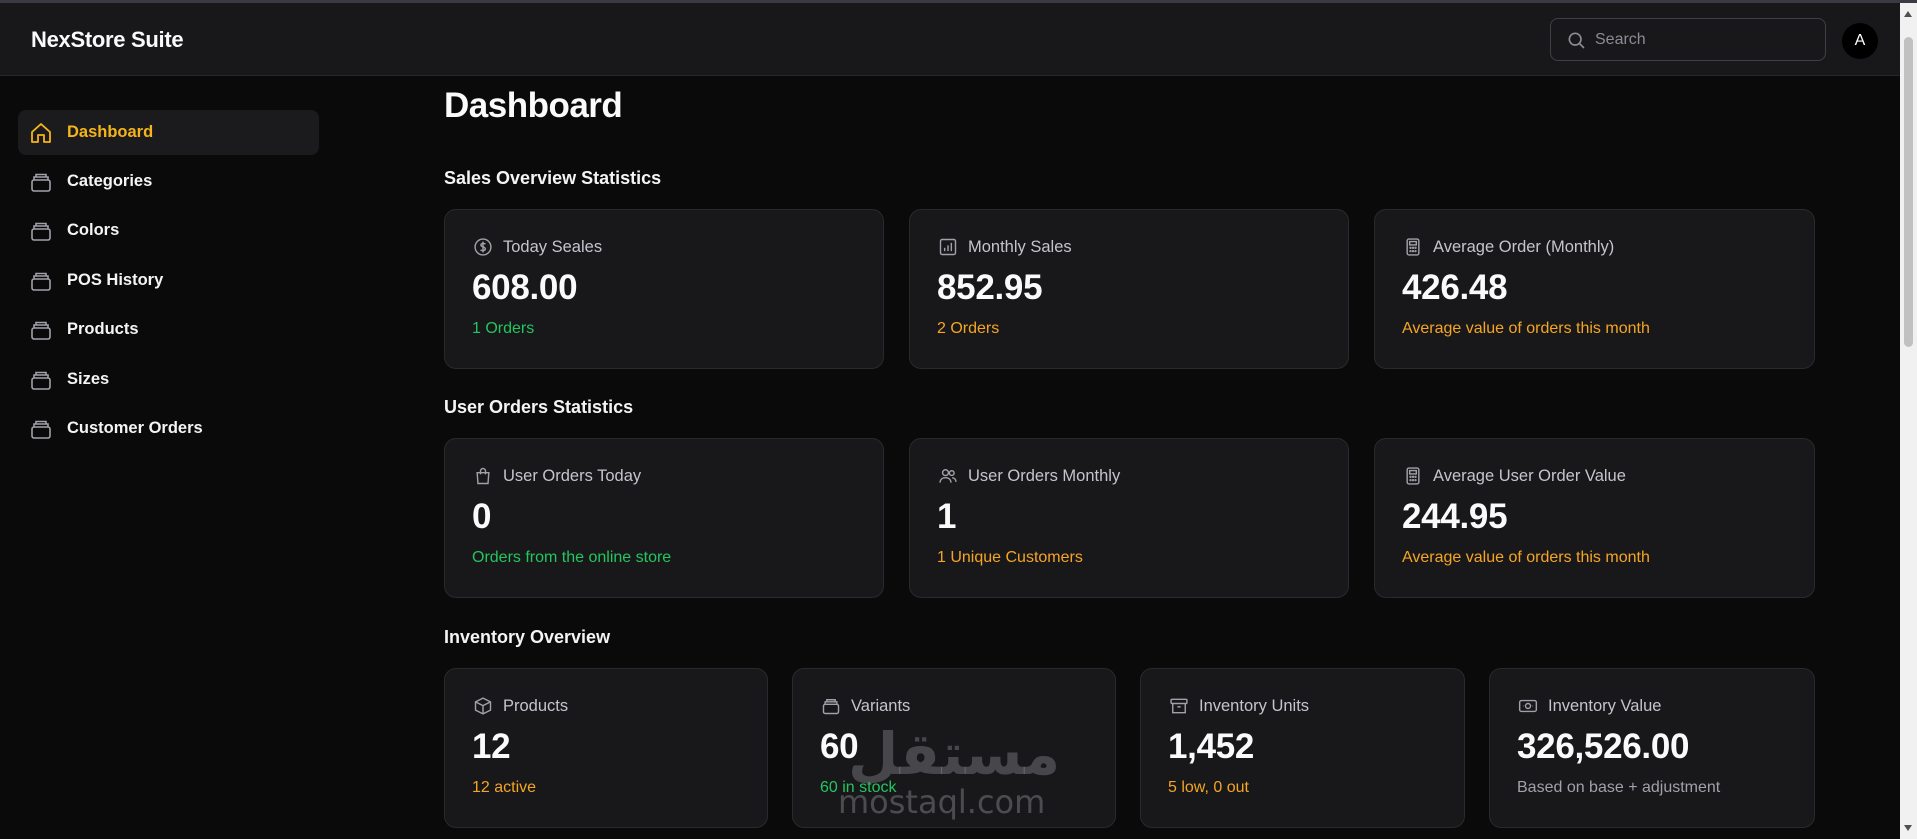 This screenshot has height=839, width=1917. Describe the element at coordinates (1908, 192) in the screenshot. I see `scrollbar-thumb` at that location.